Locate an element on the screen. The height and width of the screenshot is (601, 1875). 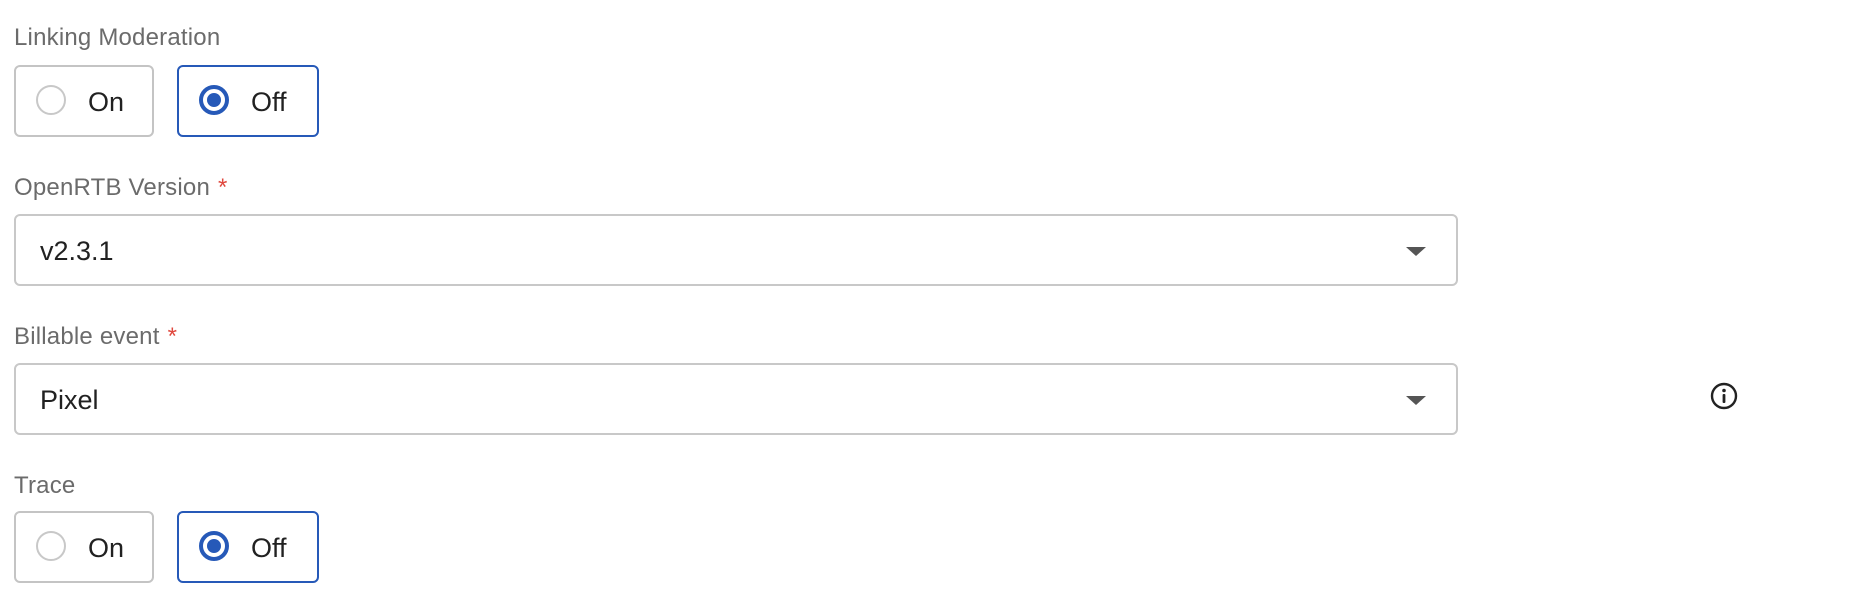
openrtb-version-value: v2.3.1 is located at coordinates (77, 251).